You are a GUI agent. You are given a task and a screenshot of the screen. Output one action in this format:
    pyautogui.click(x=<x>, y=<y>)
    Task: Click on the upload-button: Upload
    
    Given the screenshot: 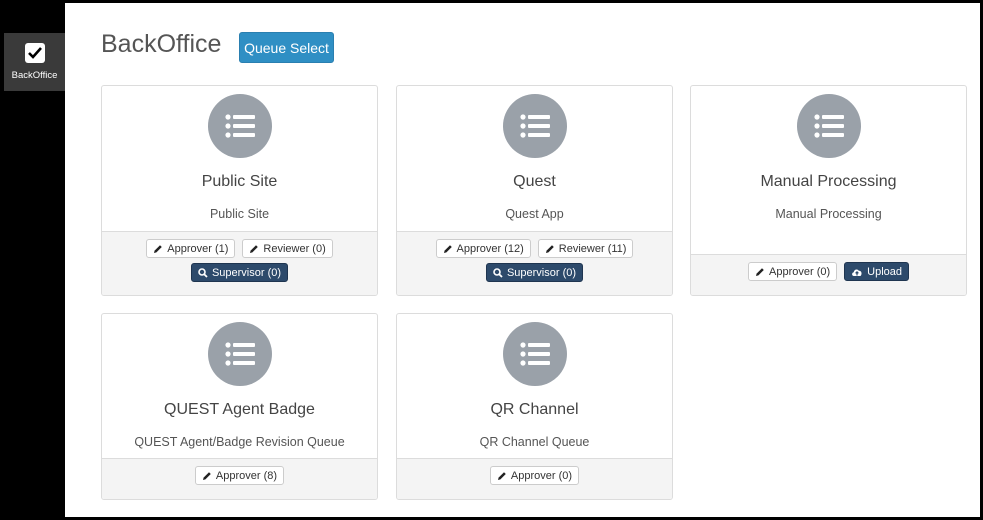 What is the action you would take?
    pyautogui.click(x=876, y=271)
    